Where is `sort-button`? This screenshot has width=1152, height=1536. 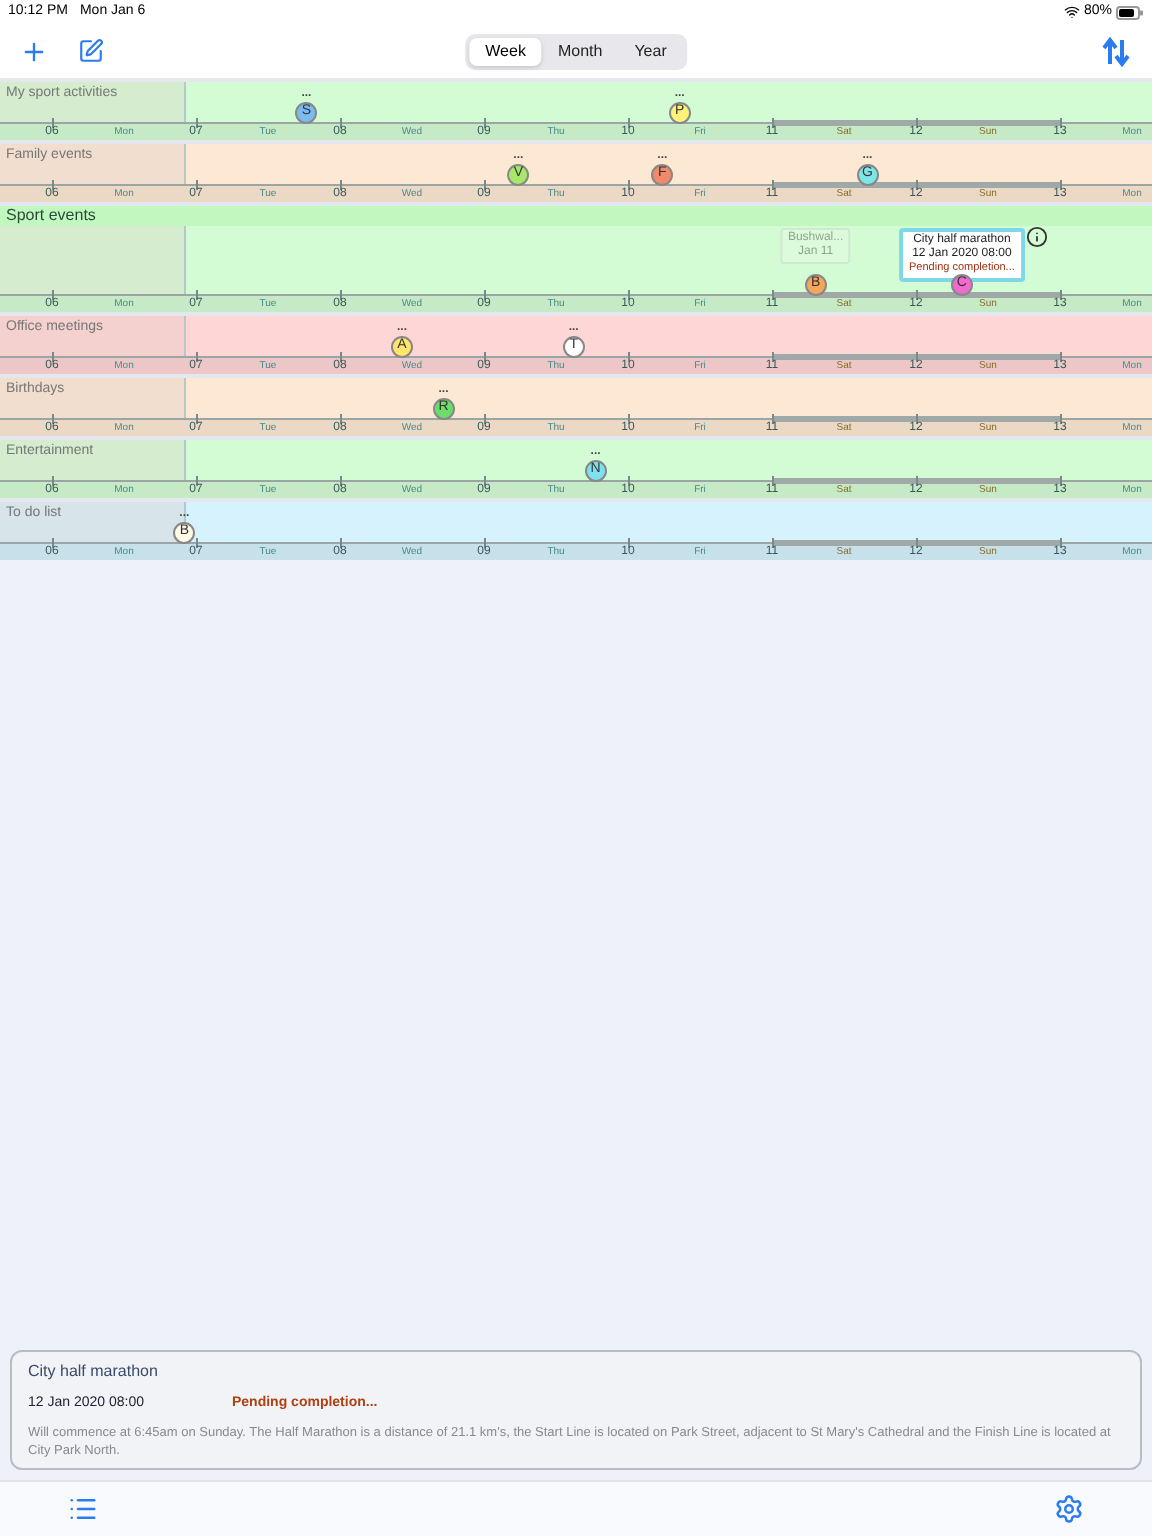 sort-button is located at coordinates (1116, 51).